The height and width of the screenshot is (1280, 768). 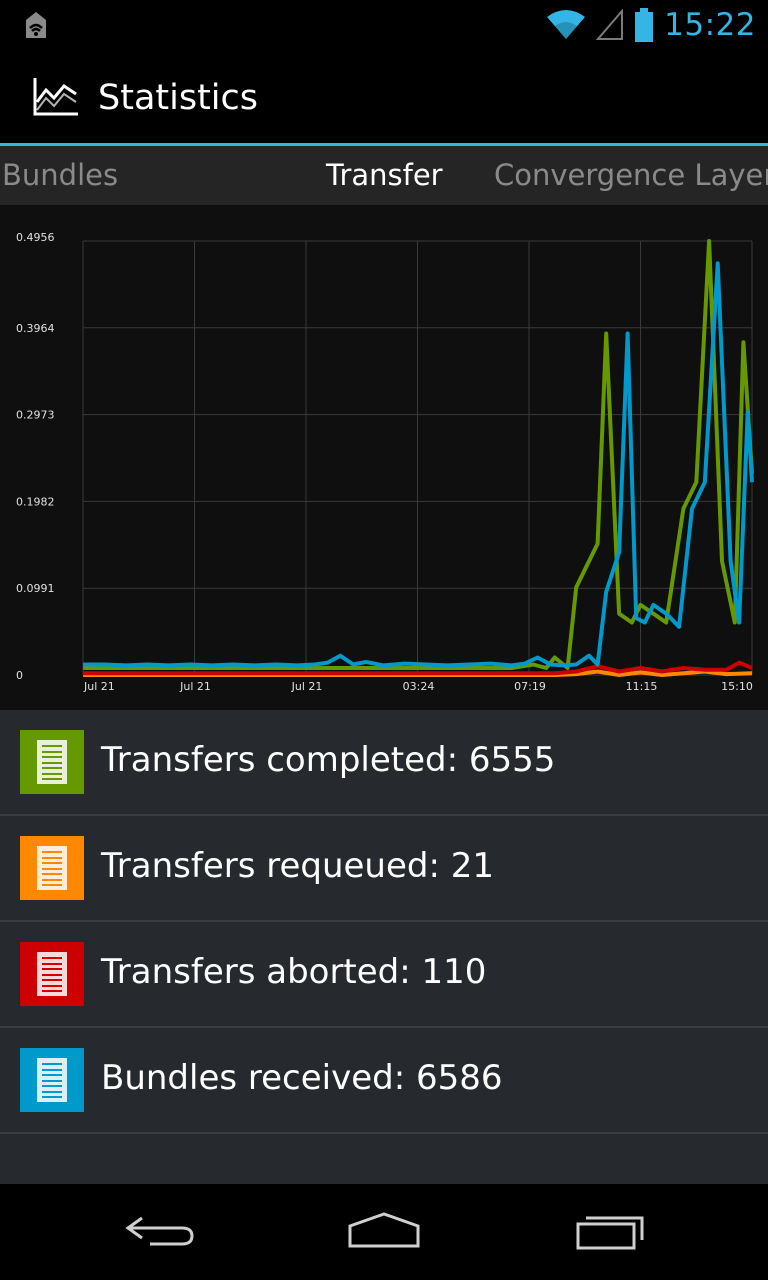 I want to click on tab-strip: Bundles Transfer Convergence Layer, so click(x=384, y=175).